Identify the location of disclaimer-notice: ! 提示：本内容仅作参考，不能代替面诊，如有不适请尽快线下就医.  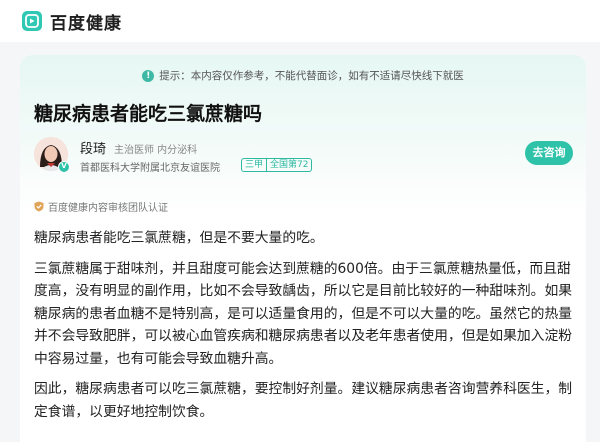
(303, 75).